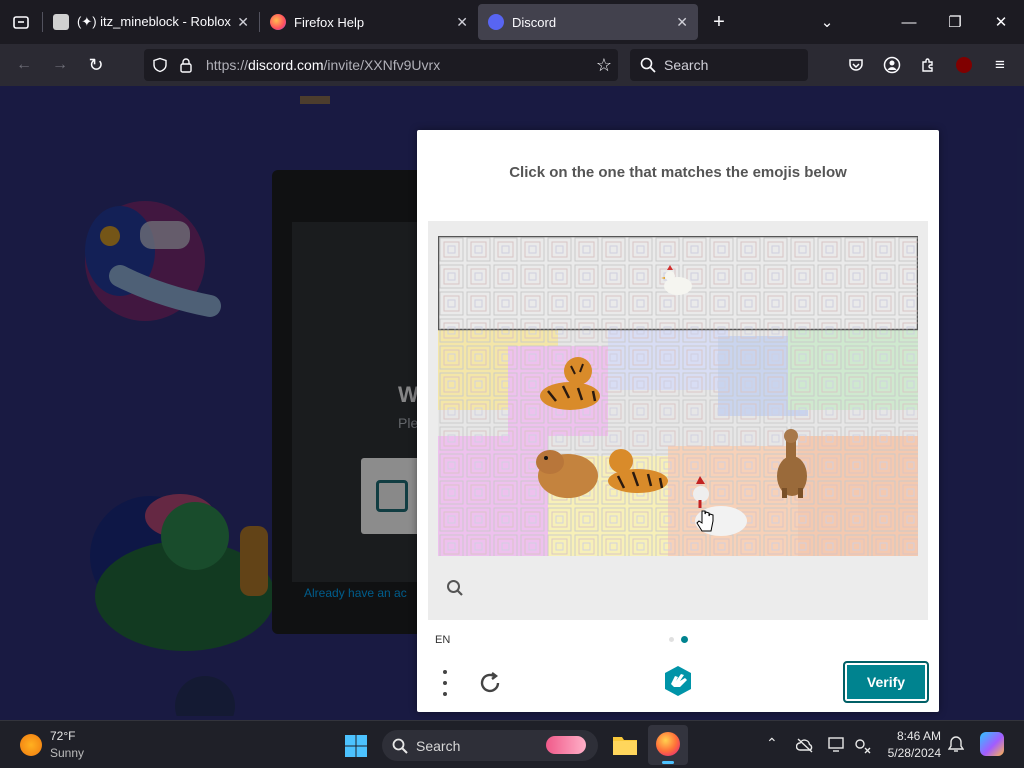  I want to click on restore-icon: ❐, so click(955, 22).